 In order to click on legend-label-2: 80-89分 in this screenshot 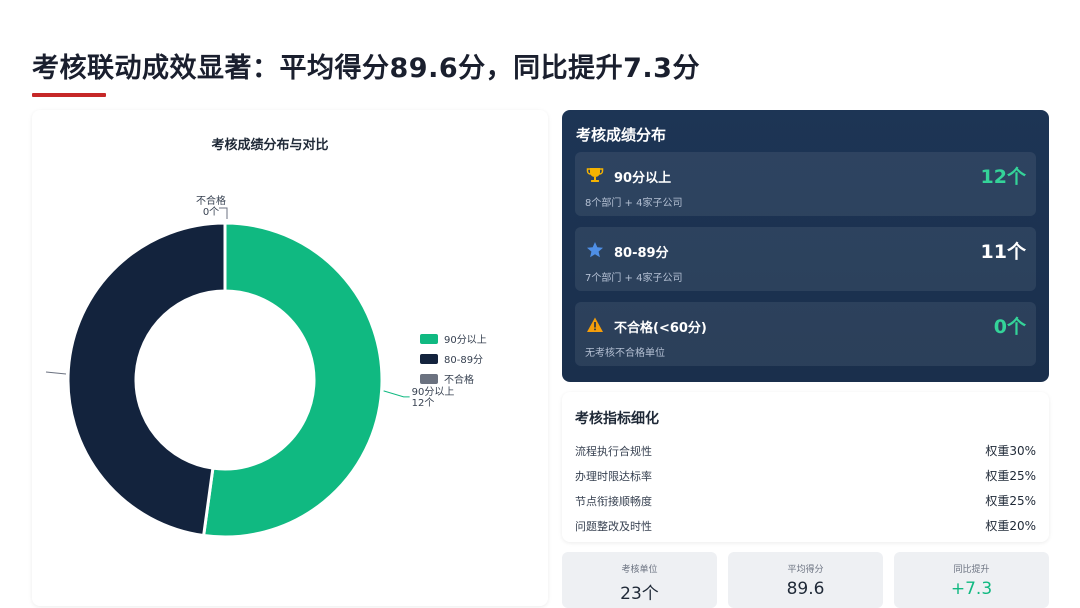, I will do `click(463, 360)`.